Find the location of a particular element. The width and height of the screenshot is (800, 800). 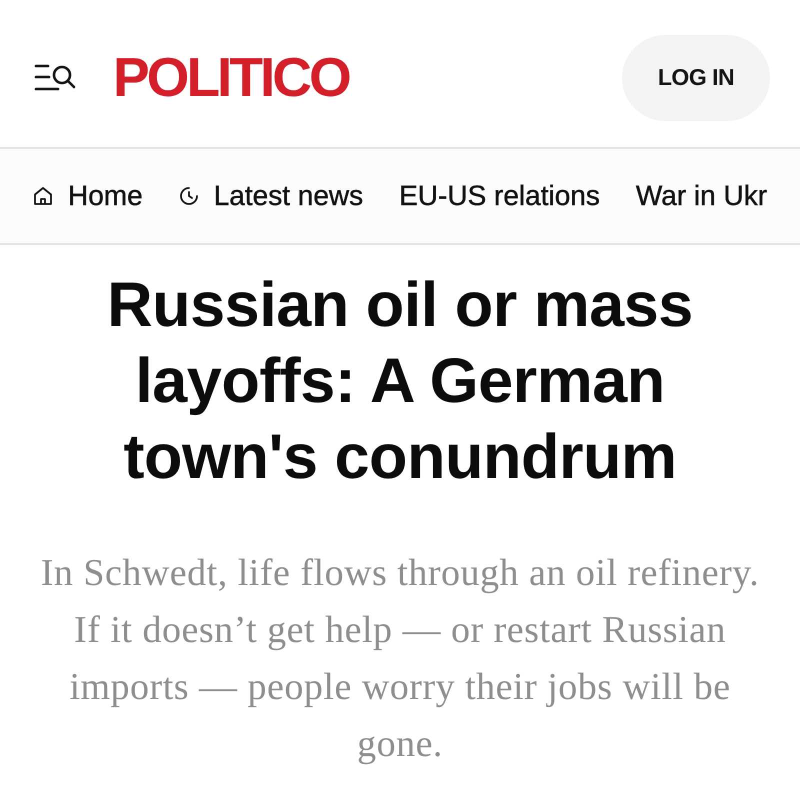

clock-icon is located at coordinates (188, 196).